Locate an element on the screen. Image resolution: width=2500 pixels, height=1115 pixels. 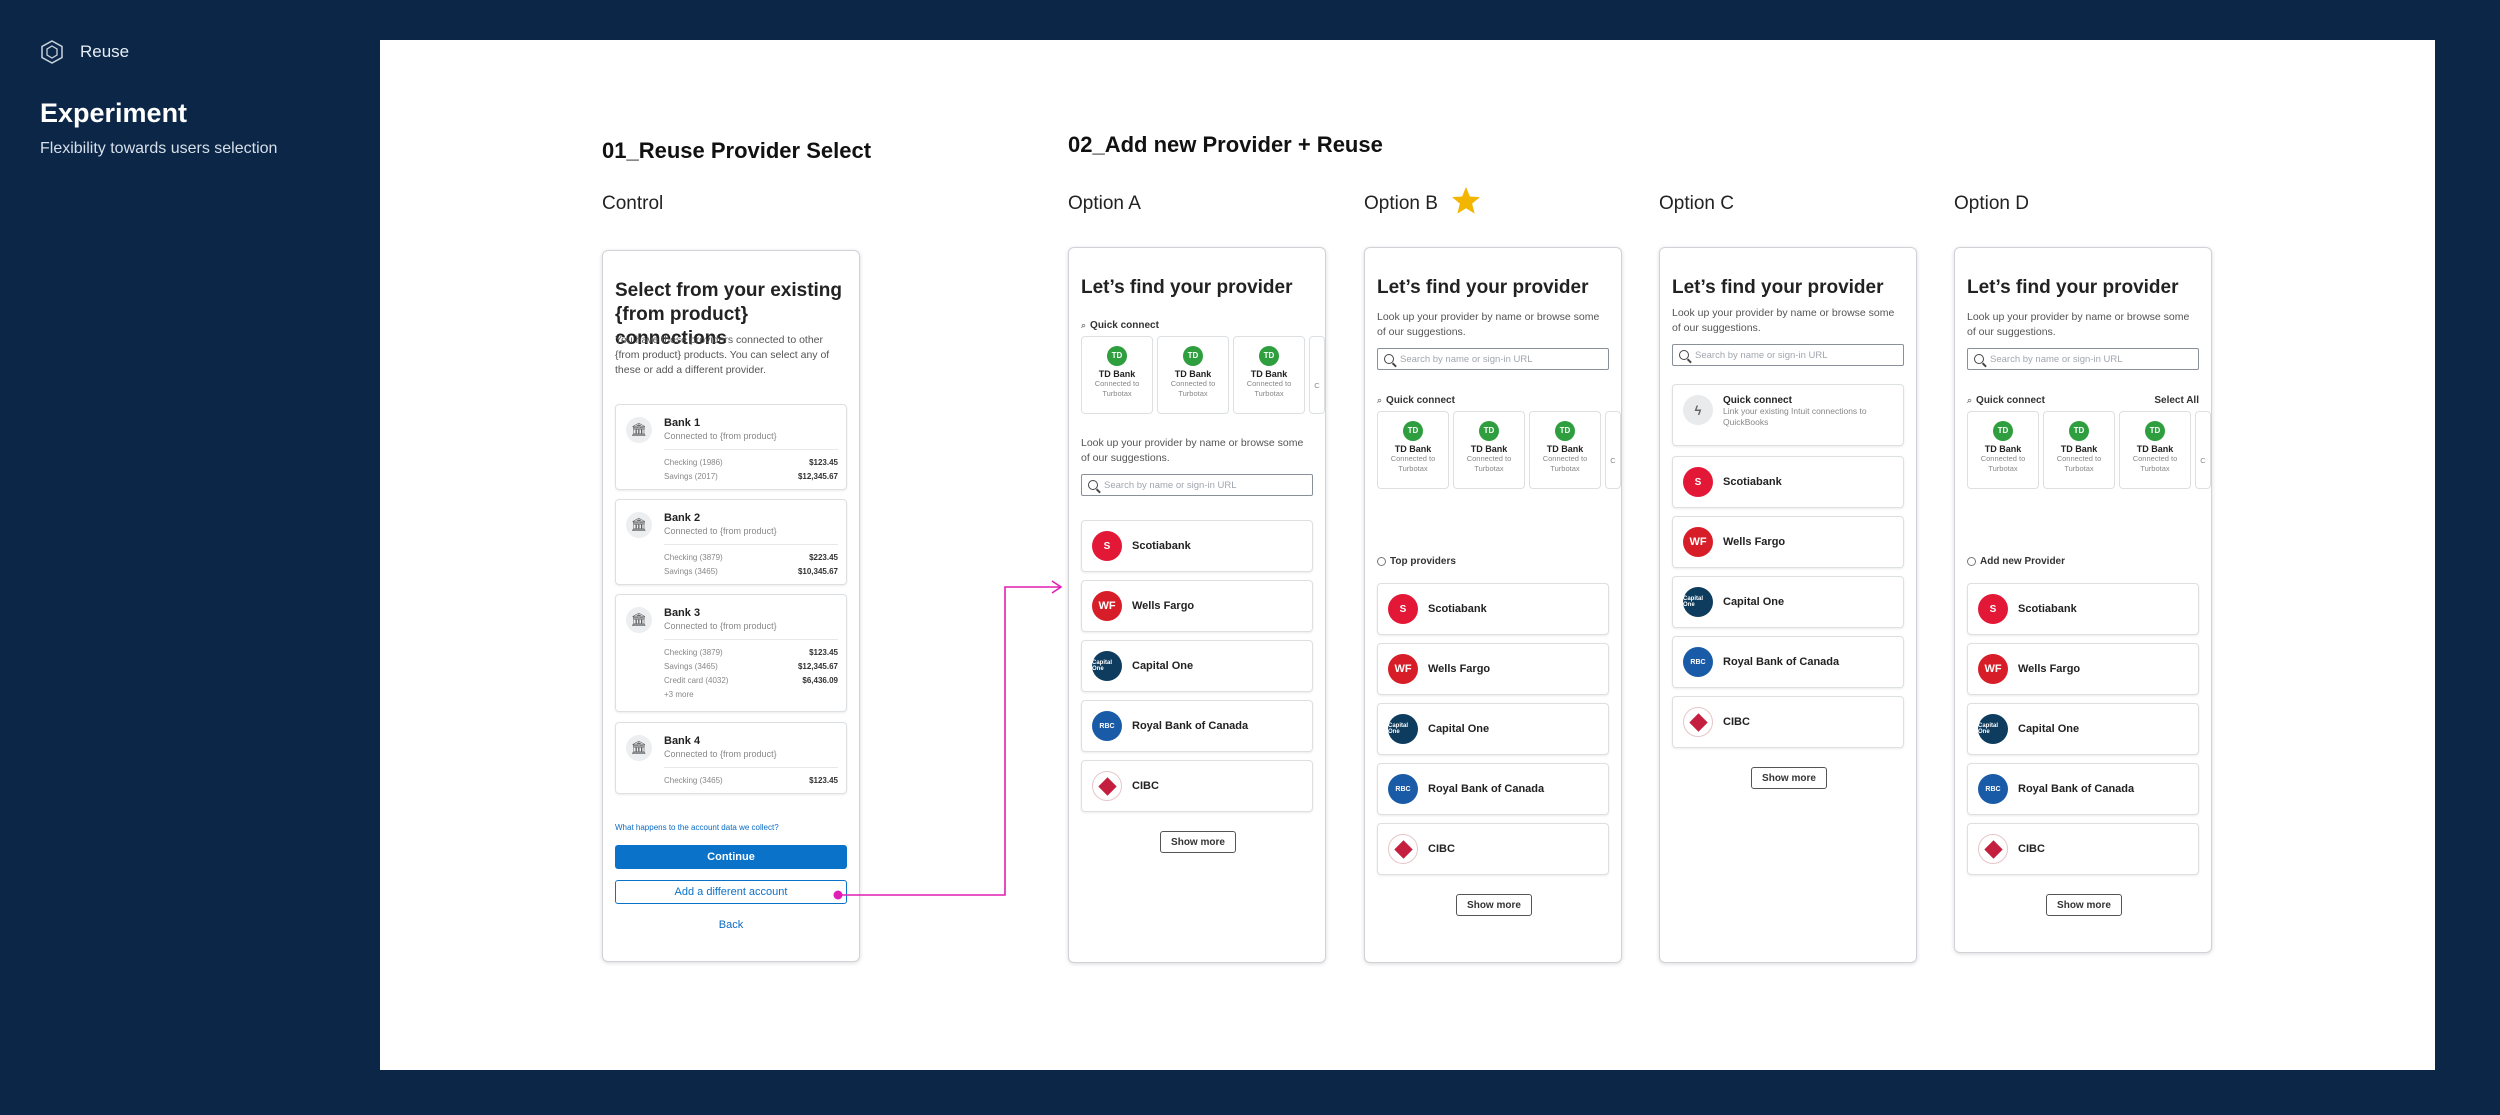
add-different-account-button: Add a different account is located at coordinates (731, 892).